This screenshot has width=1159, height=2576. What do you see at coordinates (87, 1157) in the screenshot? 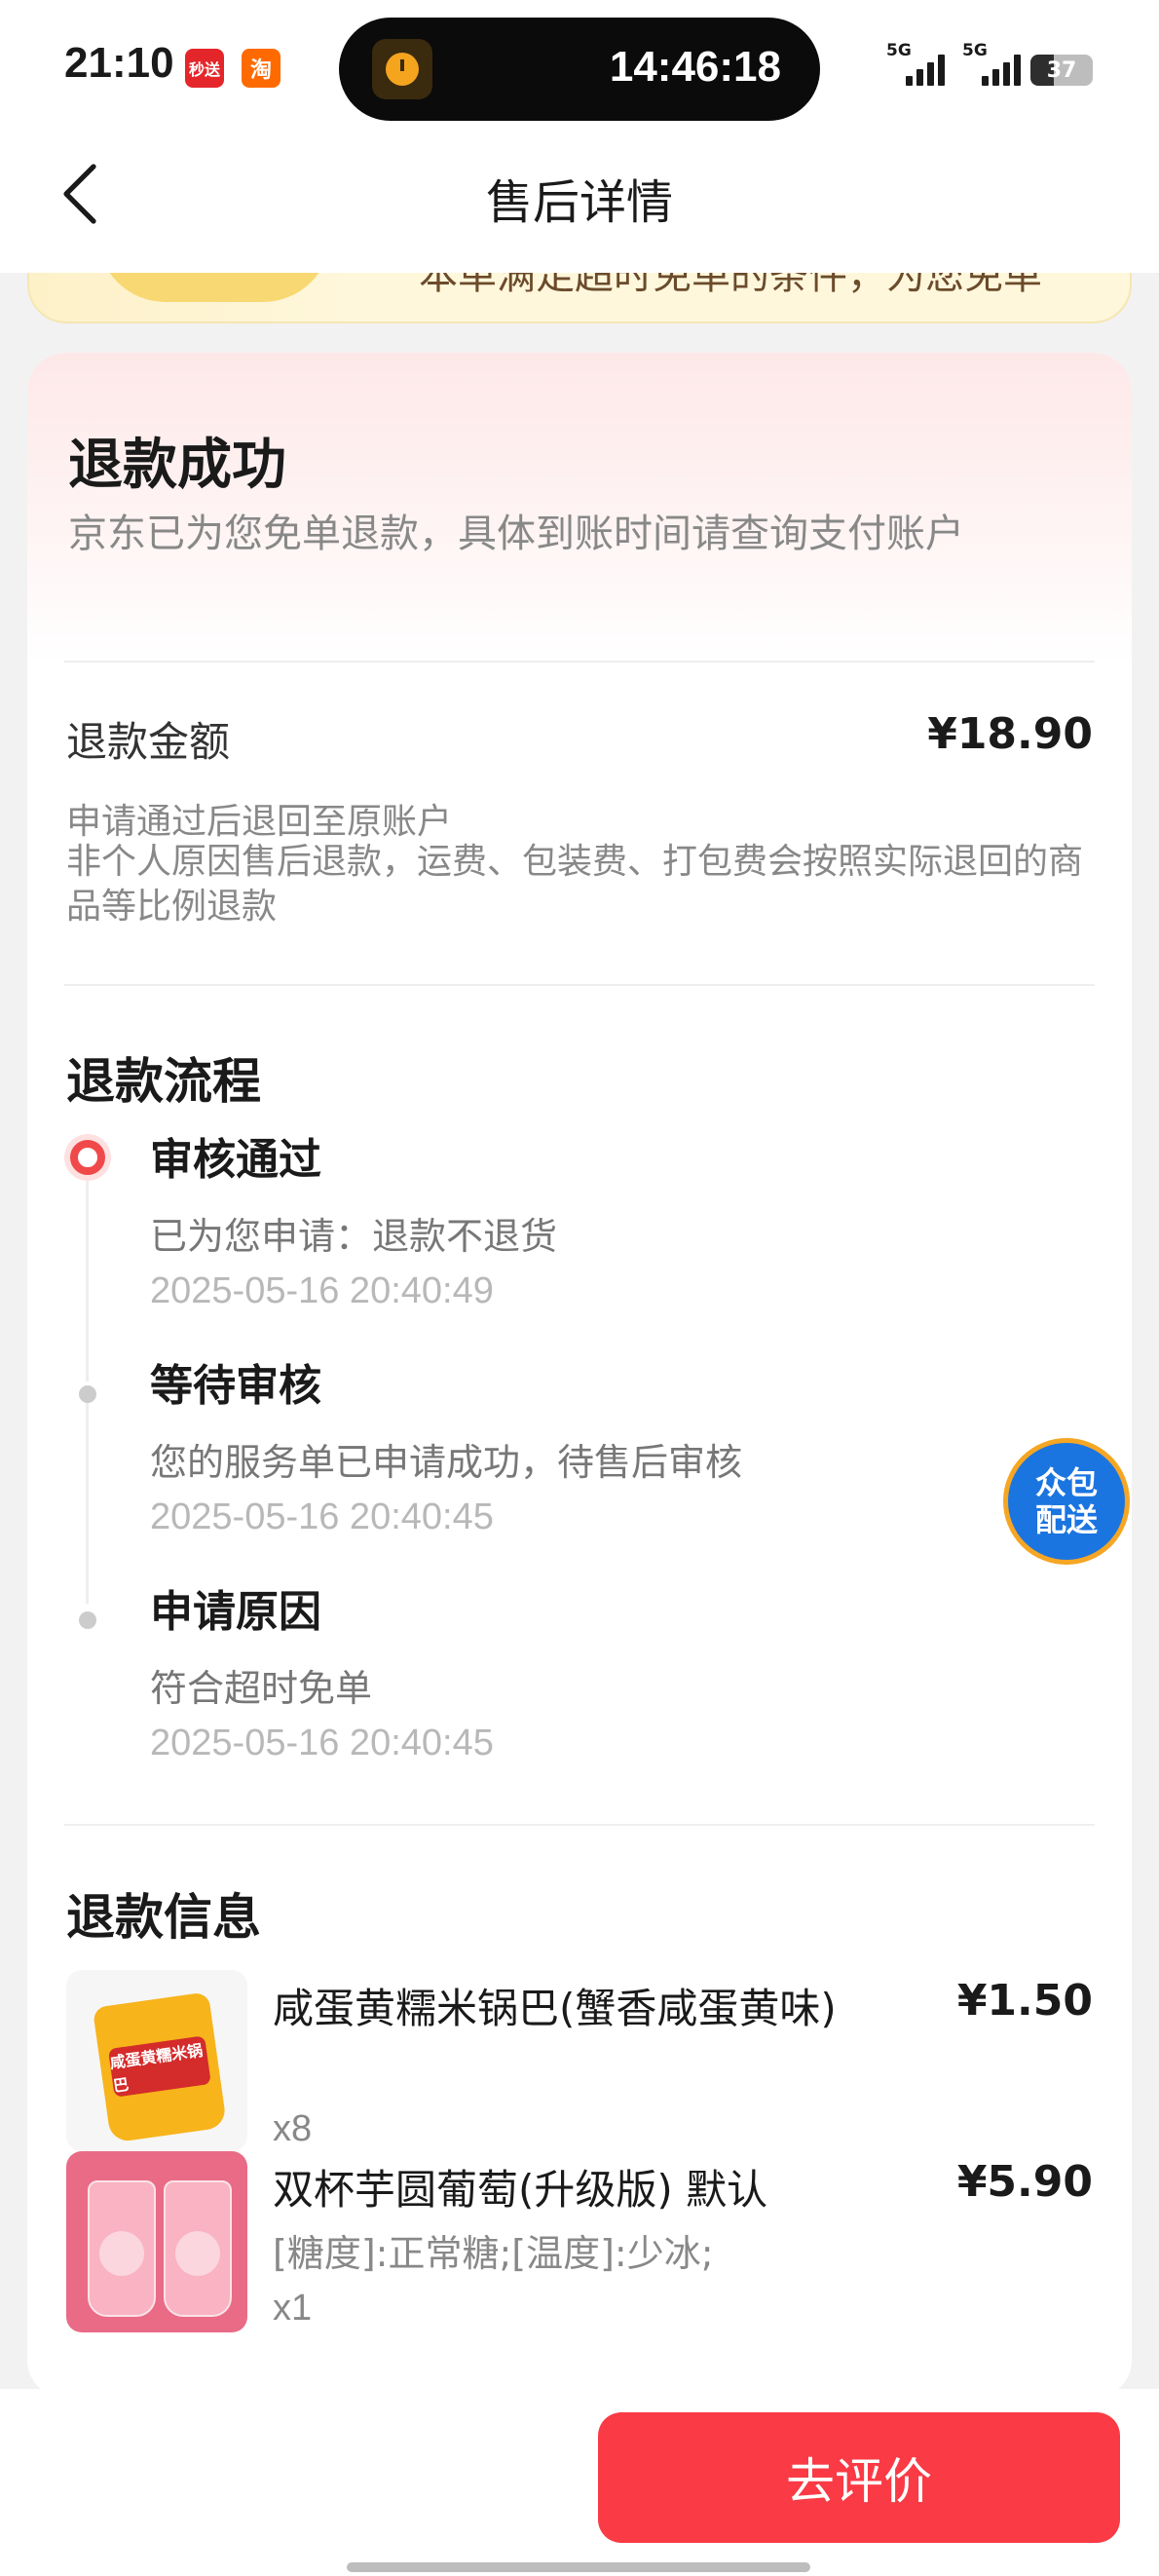
I see `timeline-active-dot` at bounding box center [87, 1157].